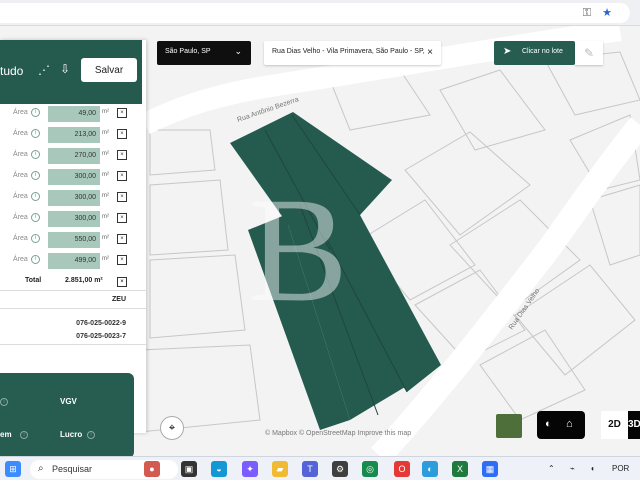  Describe the element at coordinates (572, 468) in the screenshot. I see `network-icon: ⌁` at that location.